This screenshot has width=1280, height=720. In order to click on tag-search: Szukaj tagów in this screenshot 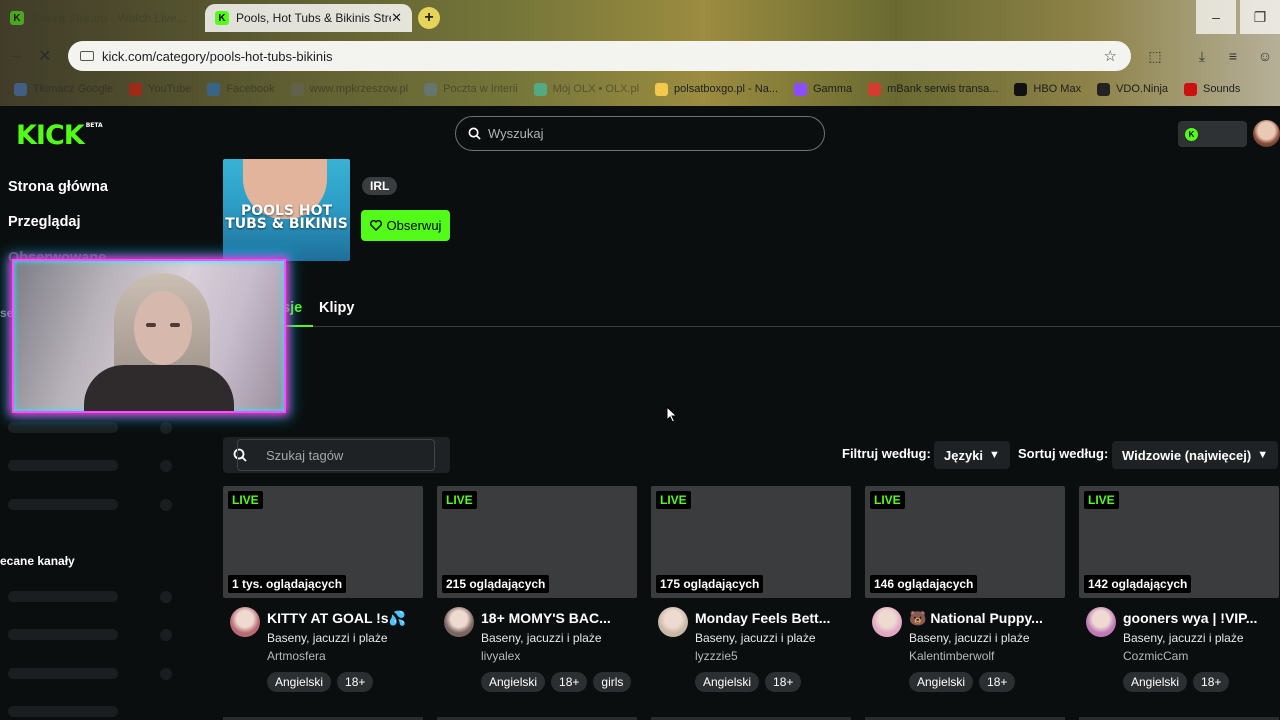, I will do `click(336, 455)`.